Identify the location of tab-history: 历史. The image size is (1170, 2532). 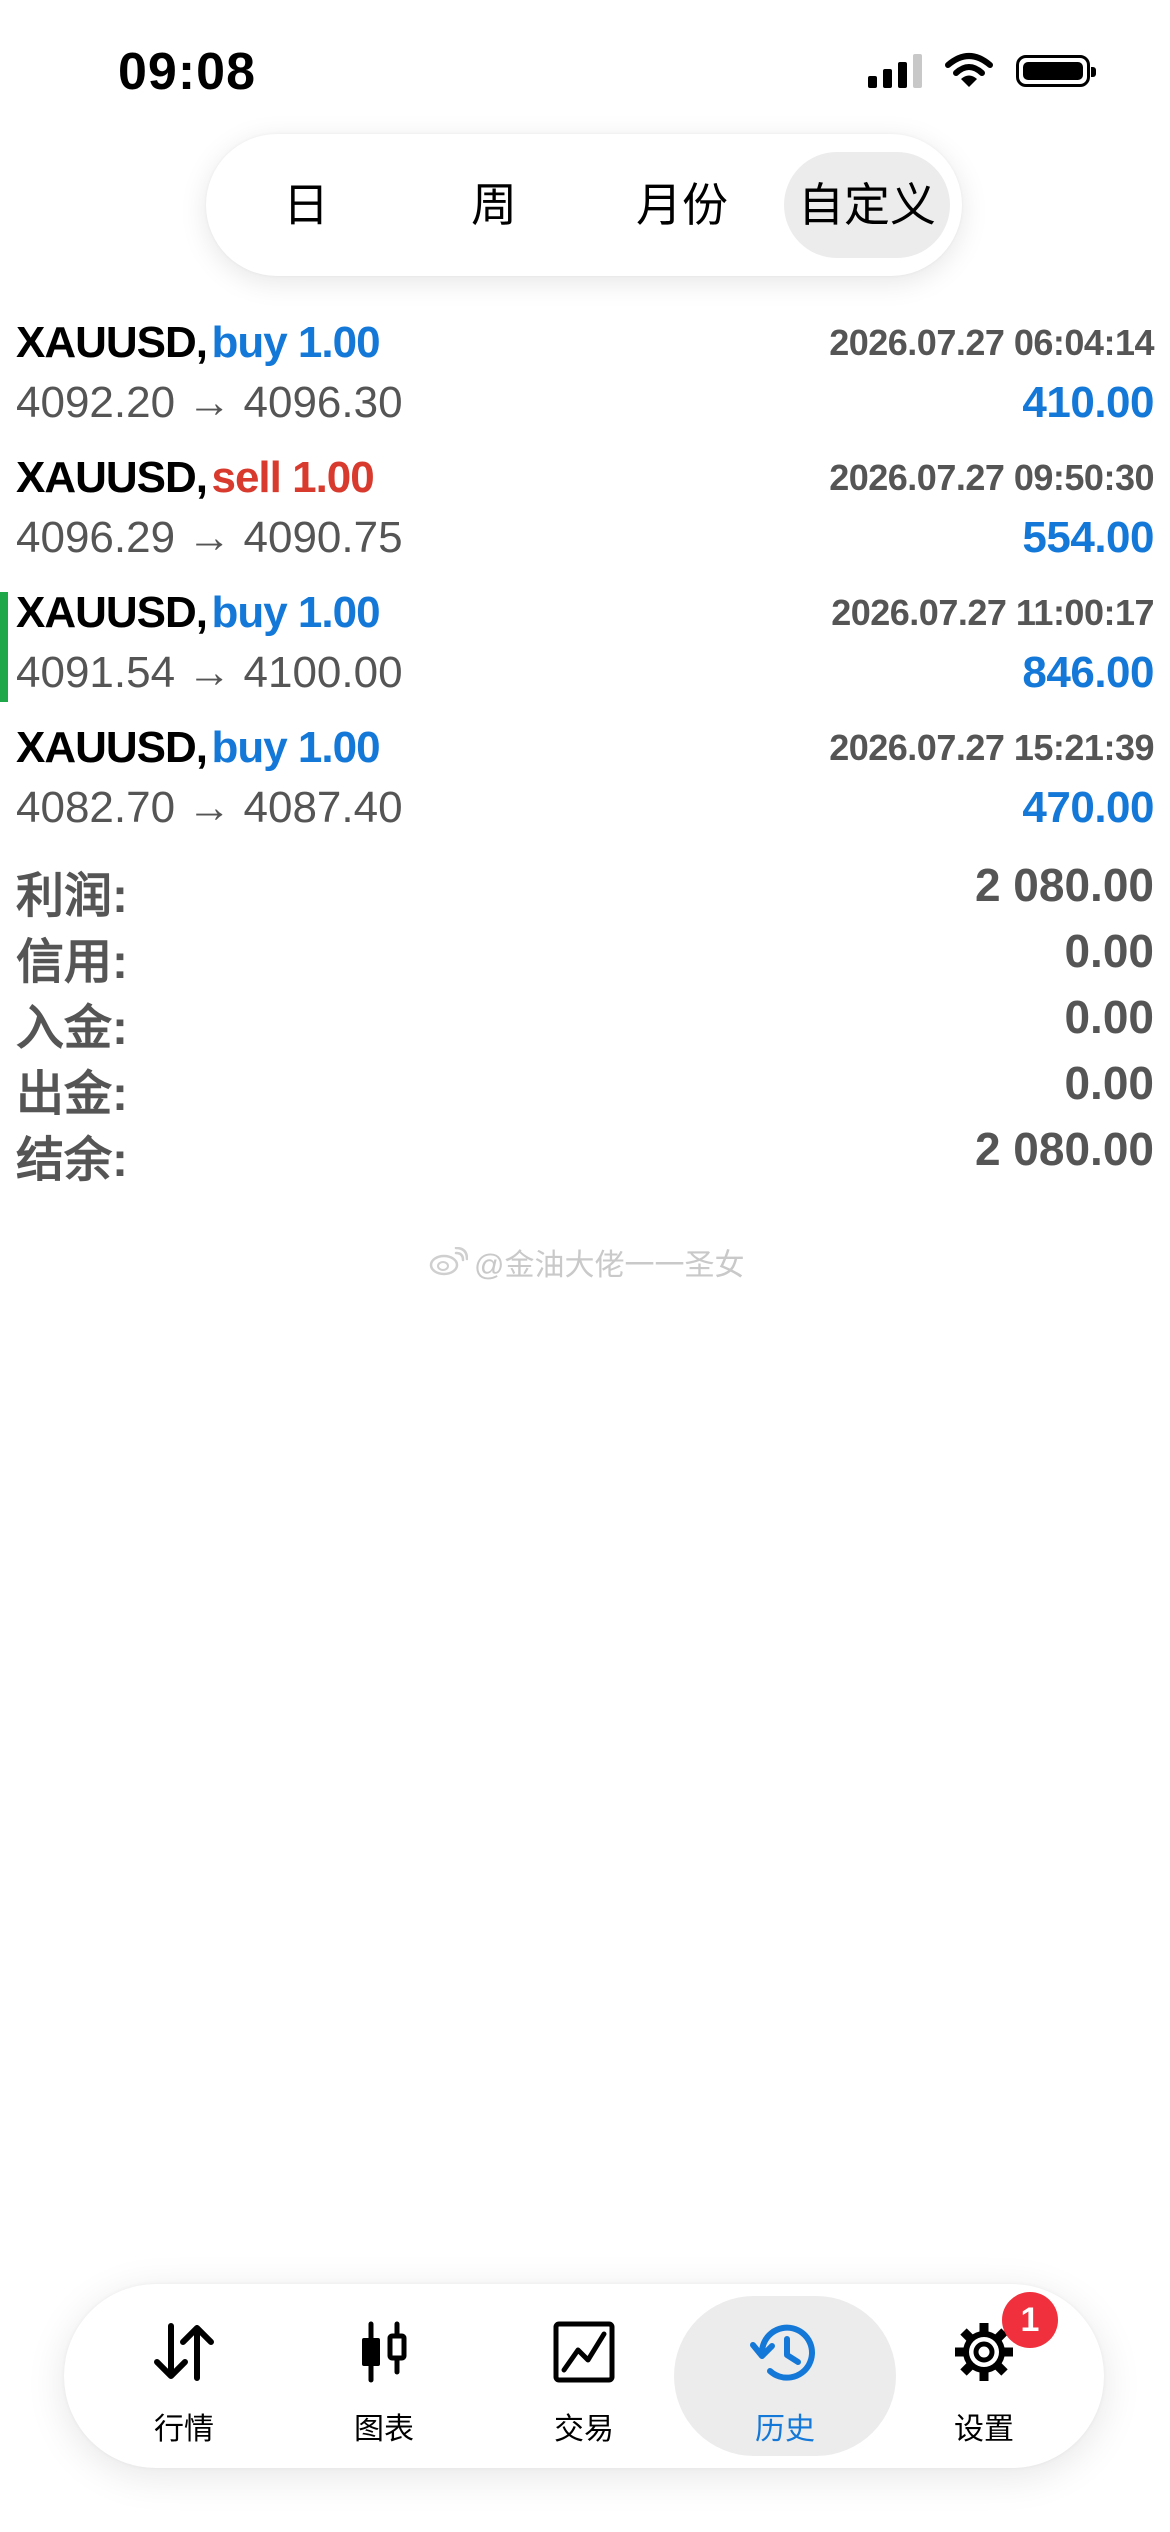
(785, 2376).